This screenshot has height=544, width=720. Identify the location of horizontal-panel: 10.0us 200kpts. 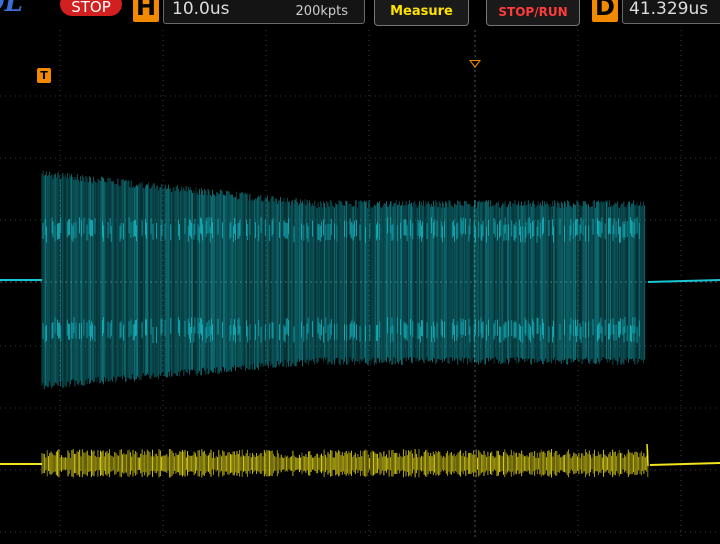
(264, 12).